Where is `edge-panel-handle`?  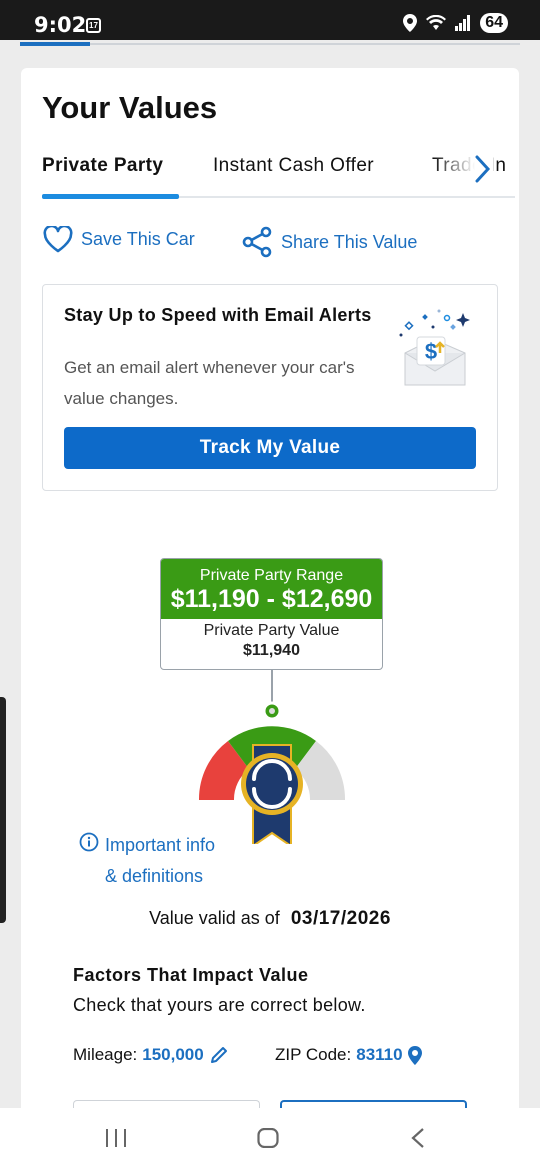
edge-panel-handle is located at coordinates (3, 810).